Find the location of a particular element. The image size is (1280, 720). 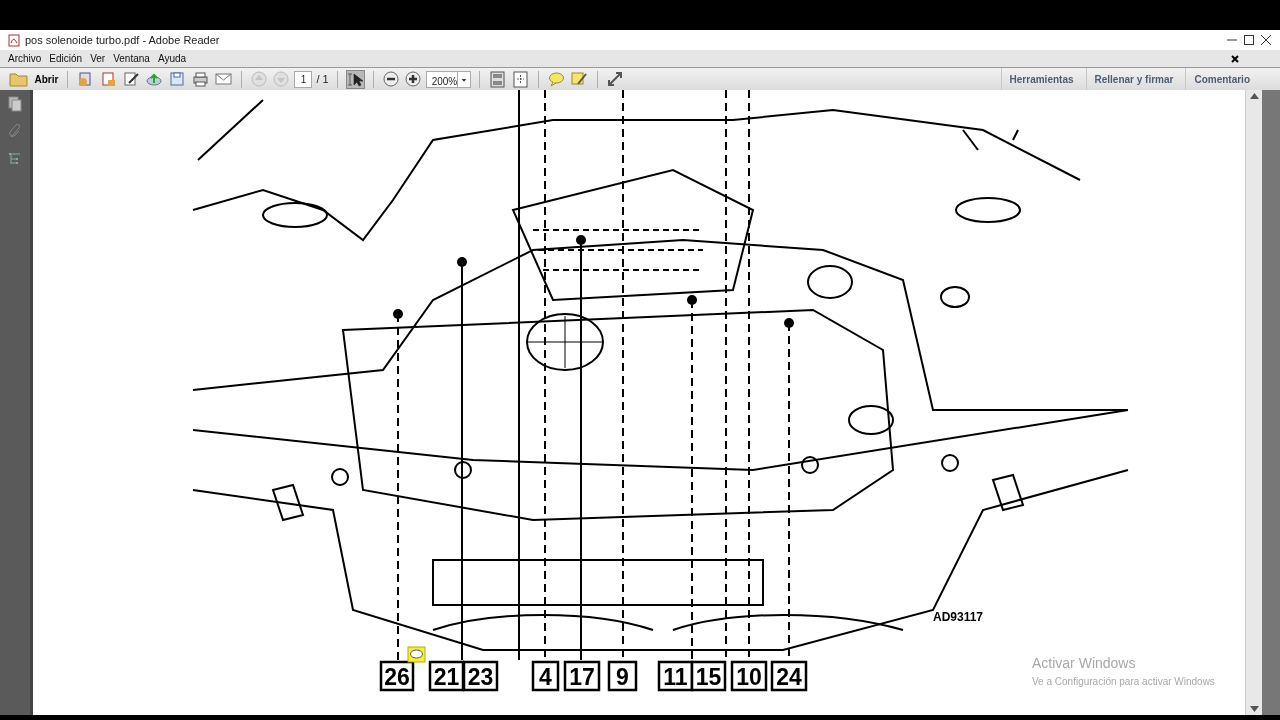

folder-icon is located at coordinates (19, 79).